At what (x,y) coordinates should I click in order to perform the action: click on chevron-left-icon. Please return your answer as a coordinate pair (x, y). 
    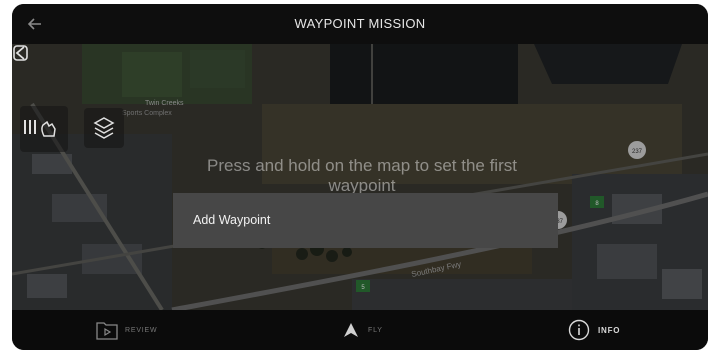
    Looking at the image, I should click on (21, 53).